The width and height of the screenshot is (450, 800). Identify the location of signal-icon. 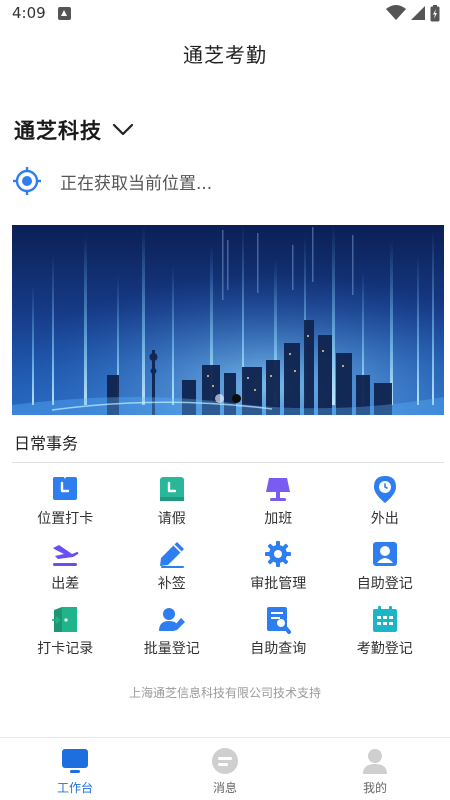
(418, 13).